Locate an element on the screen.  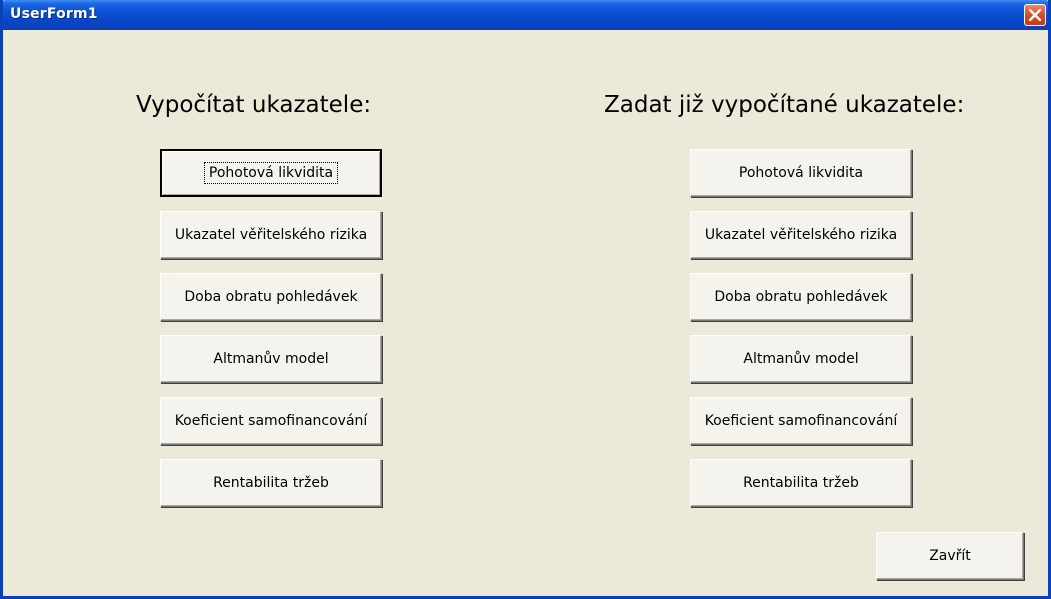
button-label: Zavřít is located at coordinates (950, 556).